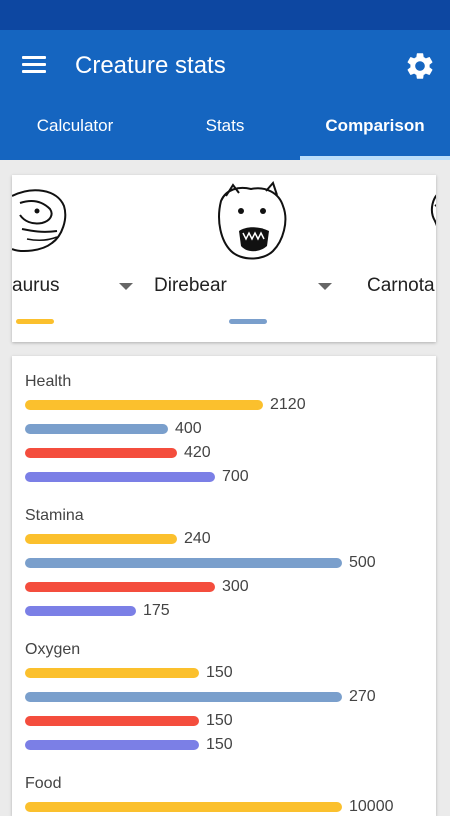 The height and width of the screenshot is (816, 450). What do you see at coordinates (39, 220) in the screenshot?
I see `creature-image-therizinosaurus` at bounding box center [39, 220].